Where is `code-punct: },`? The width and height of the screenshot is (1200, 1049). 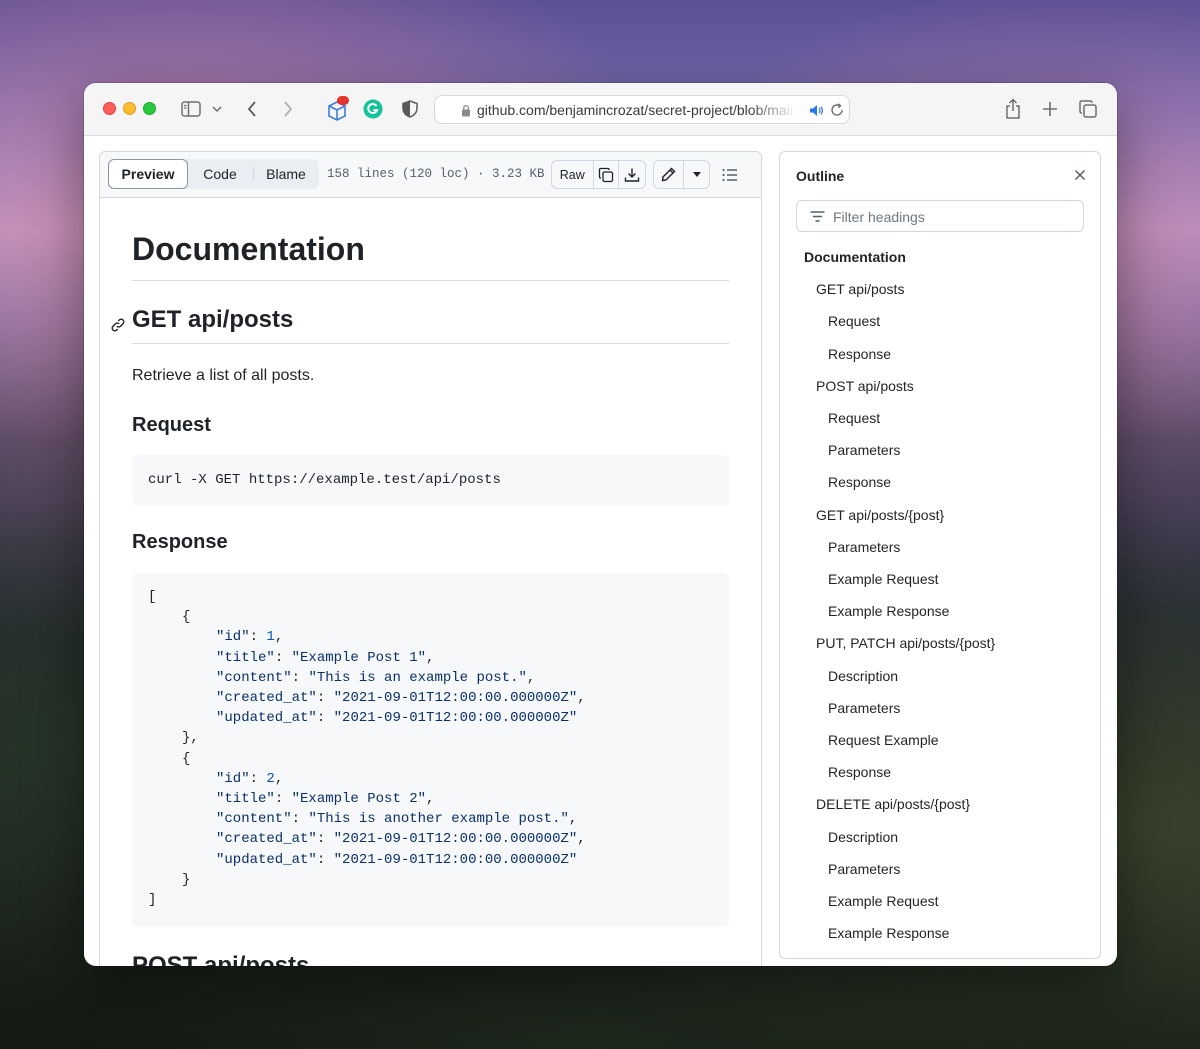 code-punct: }, is located at coordinates (190, 738).